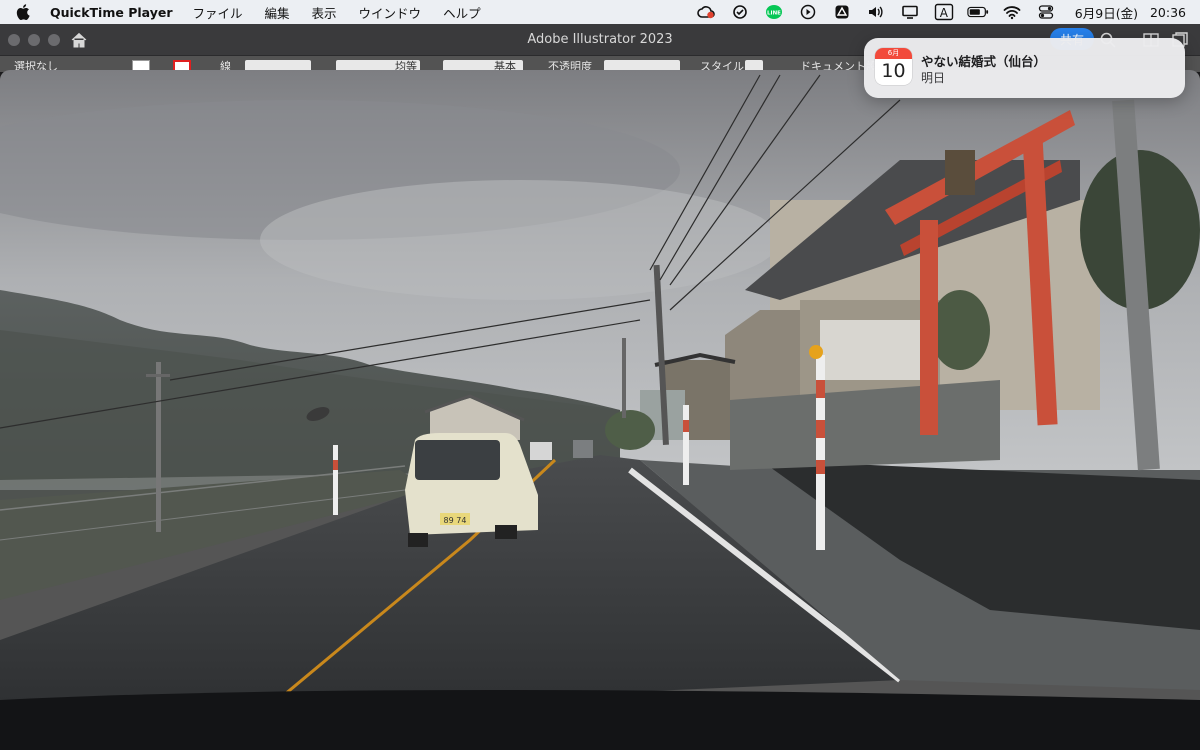  I want to click on notification-subtitle: 明日, so click(933, 78).